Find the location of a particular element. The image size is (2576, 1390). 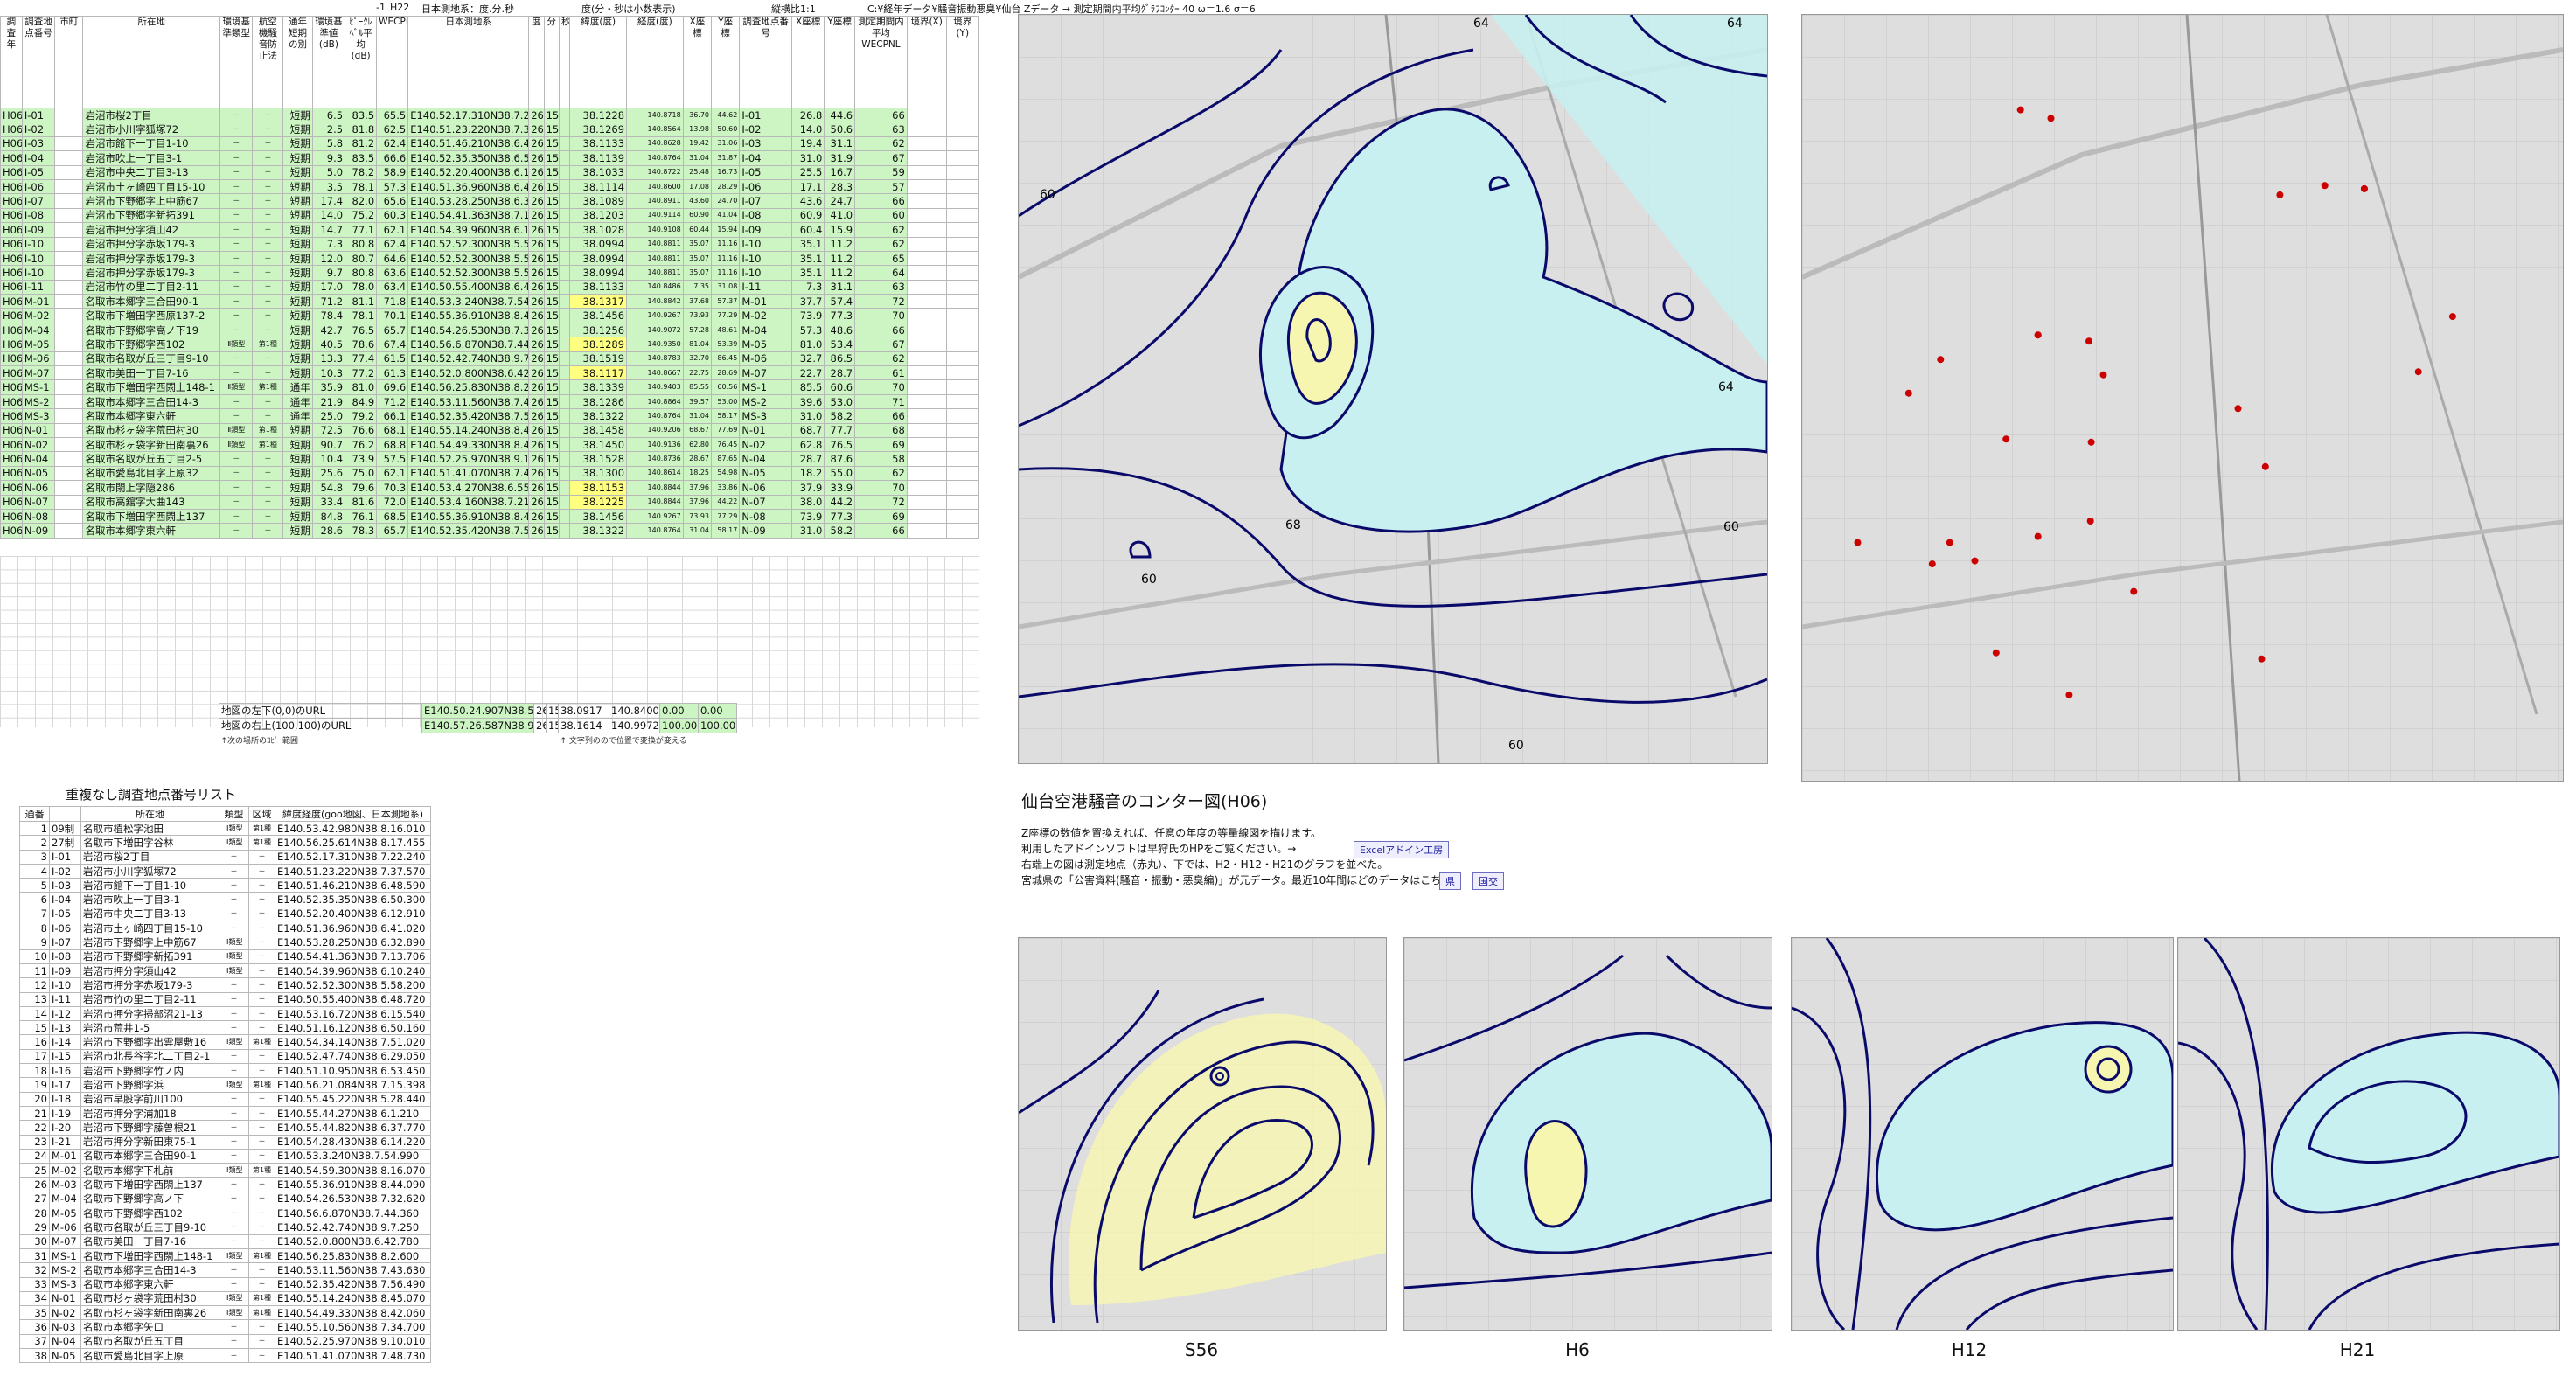

table-cell: 37.68 is located at coordinates (697, 301).